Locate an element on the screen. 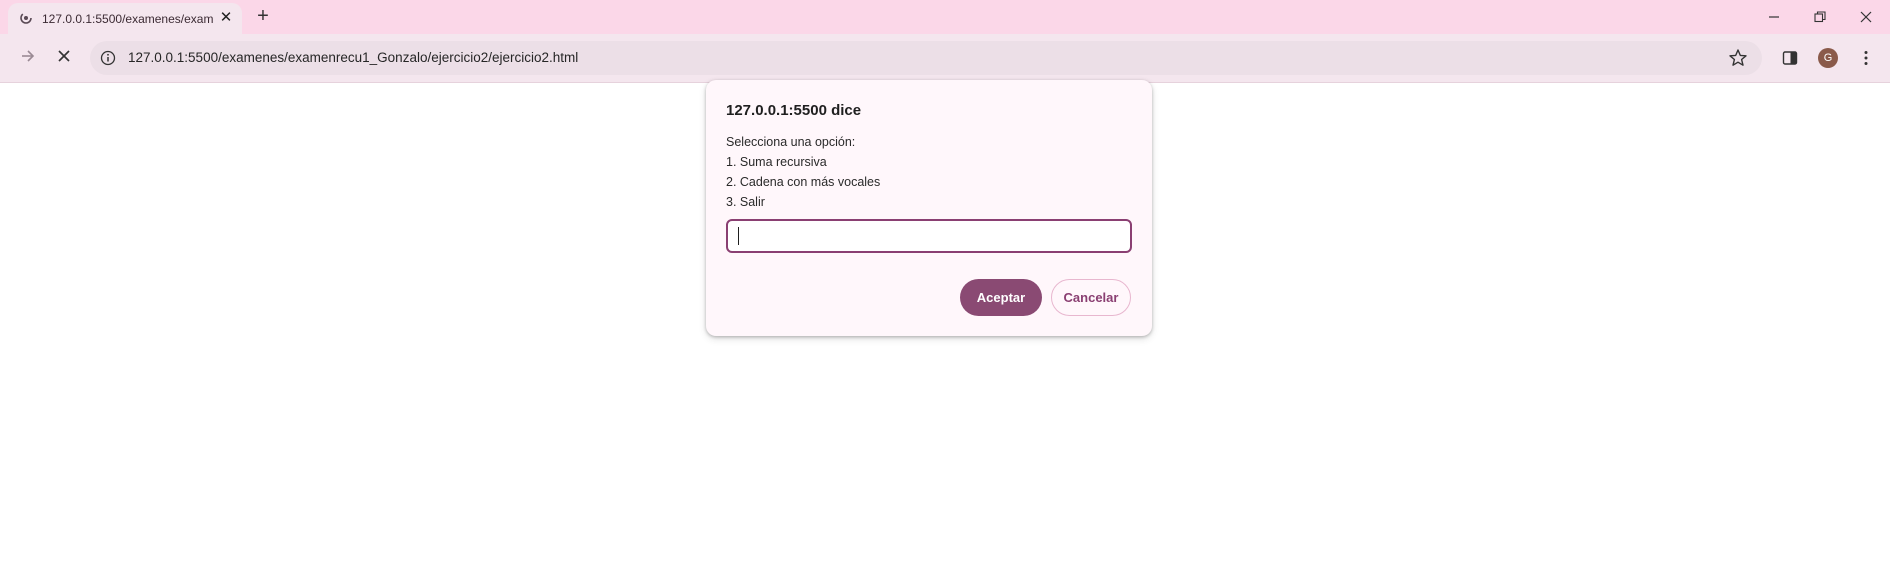 The height and width of the screenshot is (583, 1890). stop-icon is located at coordinates (64, 58).